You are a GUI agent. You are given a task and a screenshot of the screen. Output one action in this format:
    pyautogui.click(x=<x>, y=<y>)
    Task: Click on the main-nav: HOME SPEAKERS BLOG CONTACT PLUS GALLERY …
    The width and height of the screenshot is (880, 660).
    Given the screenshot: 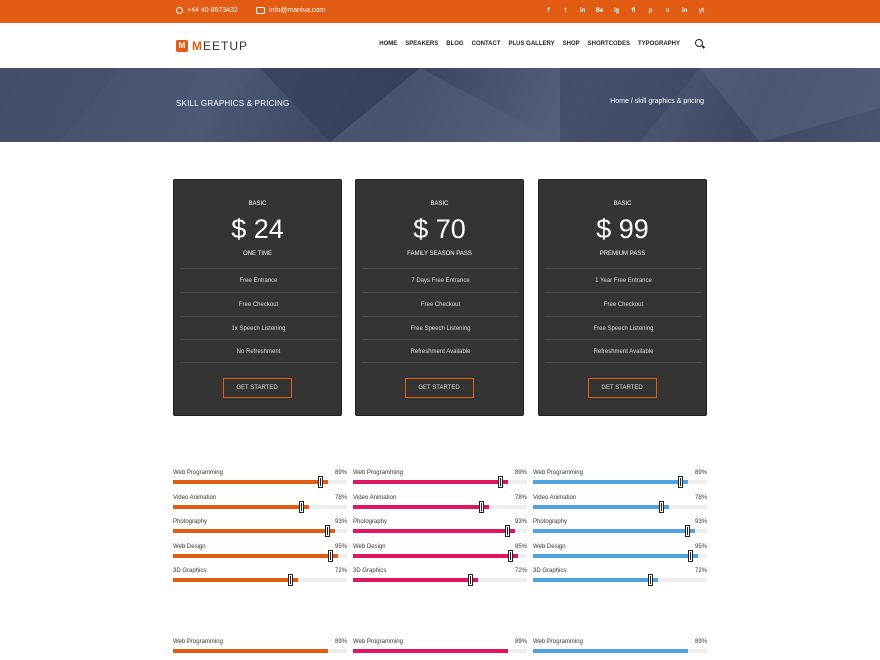 What is the action you would take?
    pyautogui.click(x=529, y=44)
    